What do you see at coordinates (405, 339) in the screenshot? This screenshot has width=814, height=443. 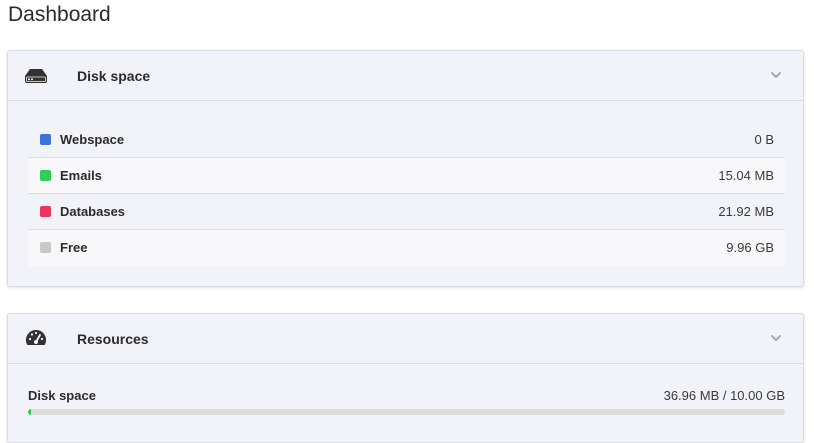 I see `resources-panel-header: Resources` at bounding box center [405, 339].